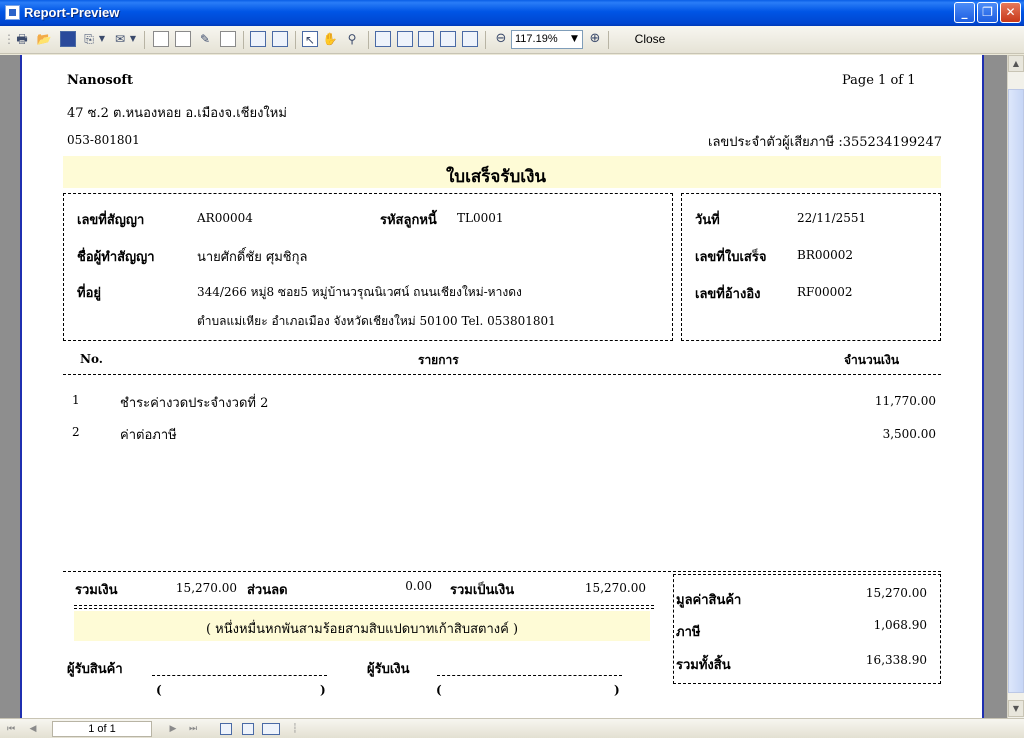  I want to click on zoom-dropdown-arrow-icon: ▼, so click(575, 39).